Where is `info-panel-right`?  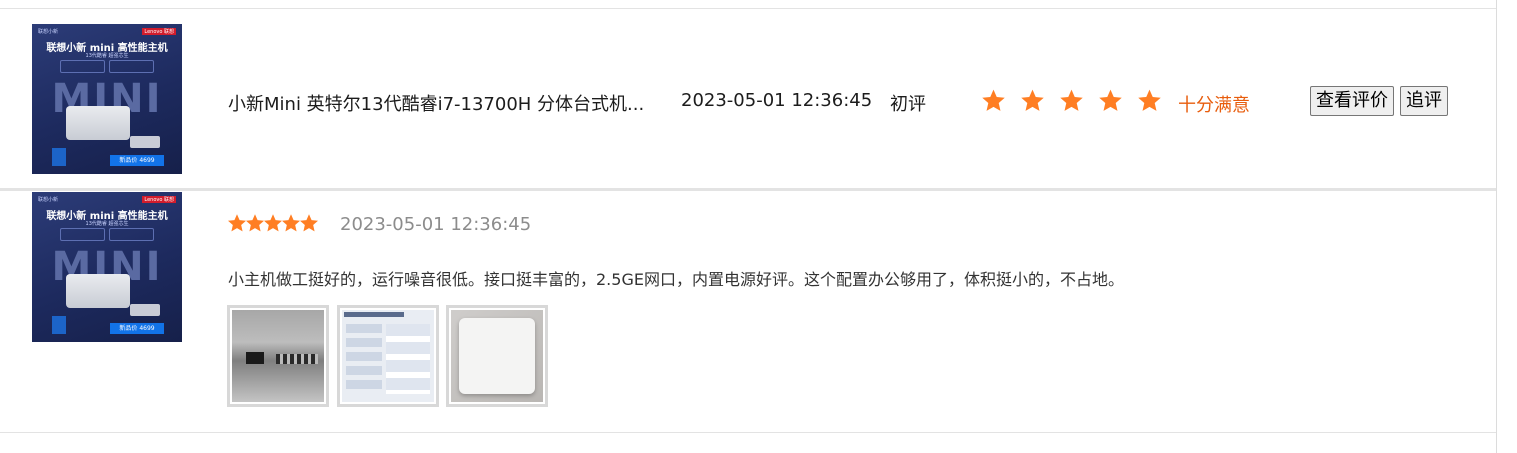
info-panel-right is located at coordinates (408, 359).